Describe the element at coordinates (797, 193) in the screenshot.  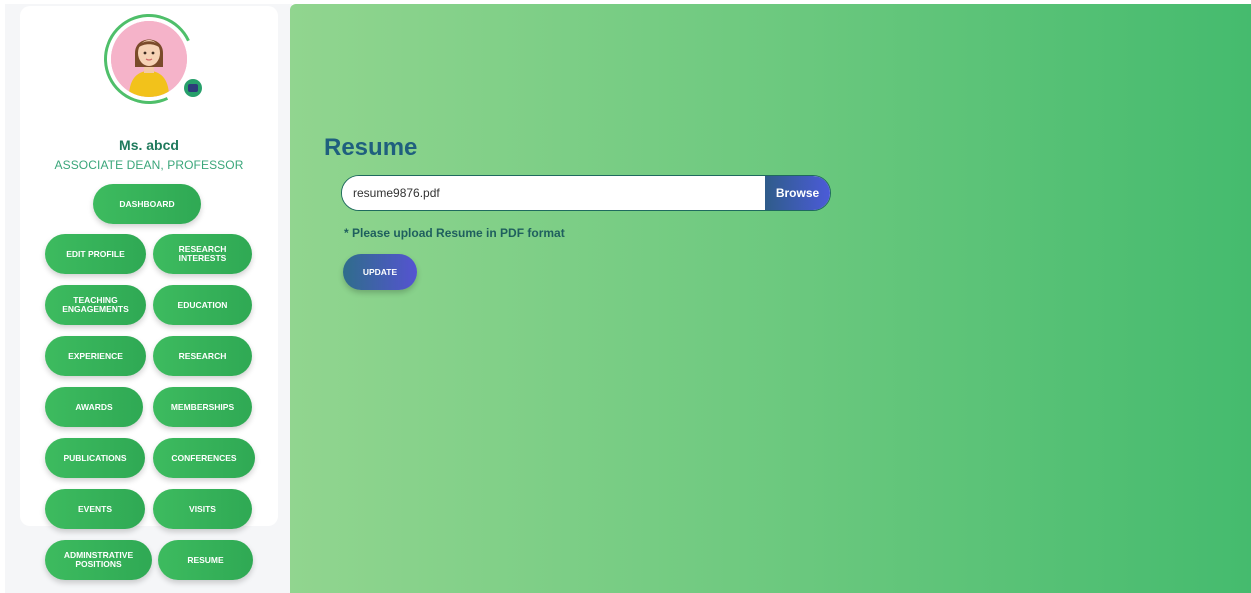
I see `browse-button: Browse` at that location.